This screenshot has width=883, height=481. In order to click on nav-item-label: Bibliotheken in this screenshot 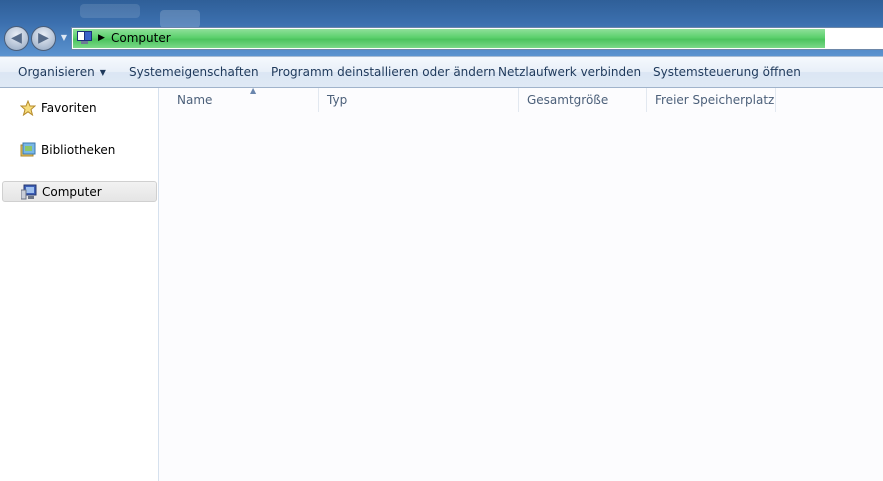, I will do `click(78, 149)`.